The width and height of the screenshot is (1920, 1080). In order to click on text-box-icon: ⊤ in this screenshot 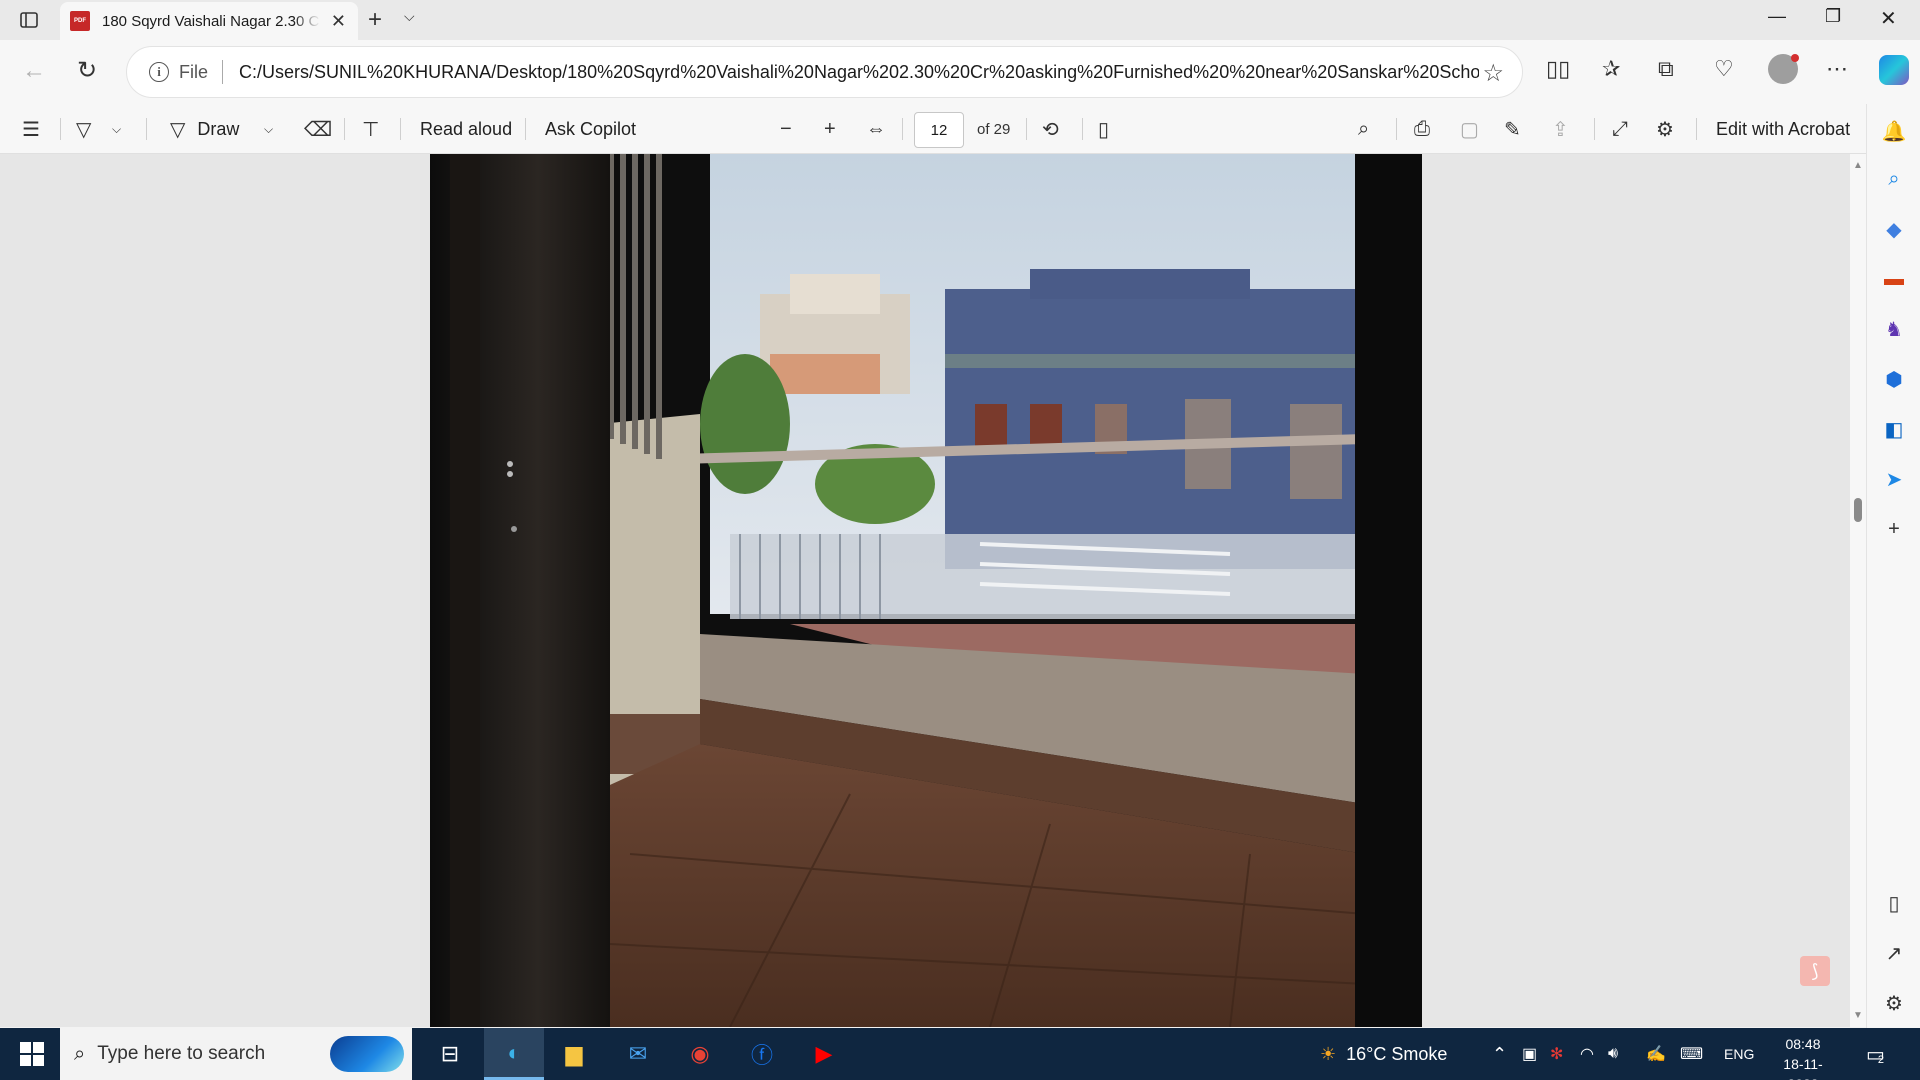, I will do `click(371, 129)`.